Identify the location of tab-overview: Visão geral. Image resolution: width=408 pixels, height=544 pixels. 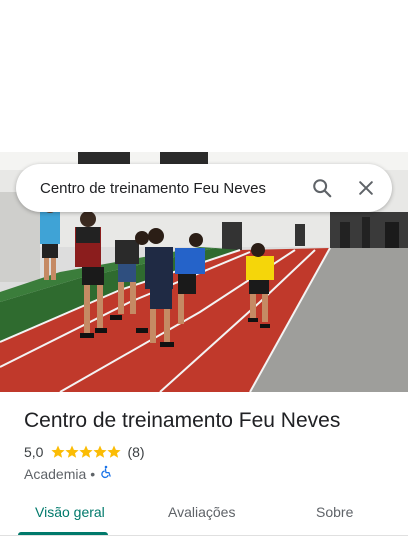
(70, 512).